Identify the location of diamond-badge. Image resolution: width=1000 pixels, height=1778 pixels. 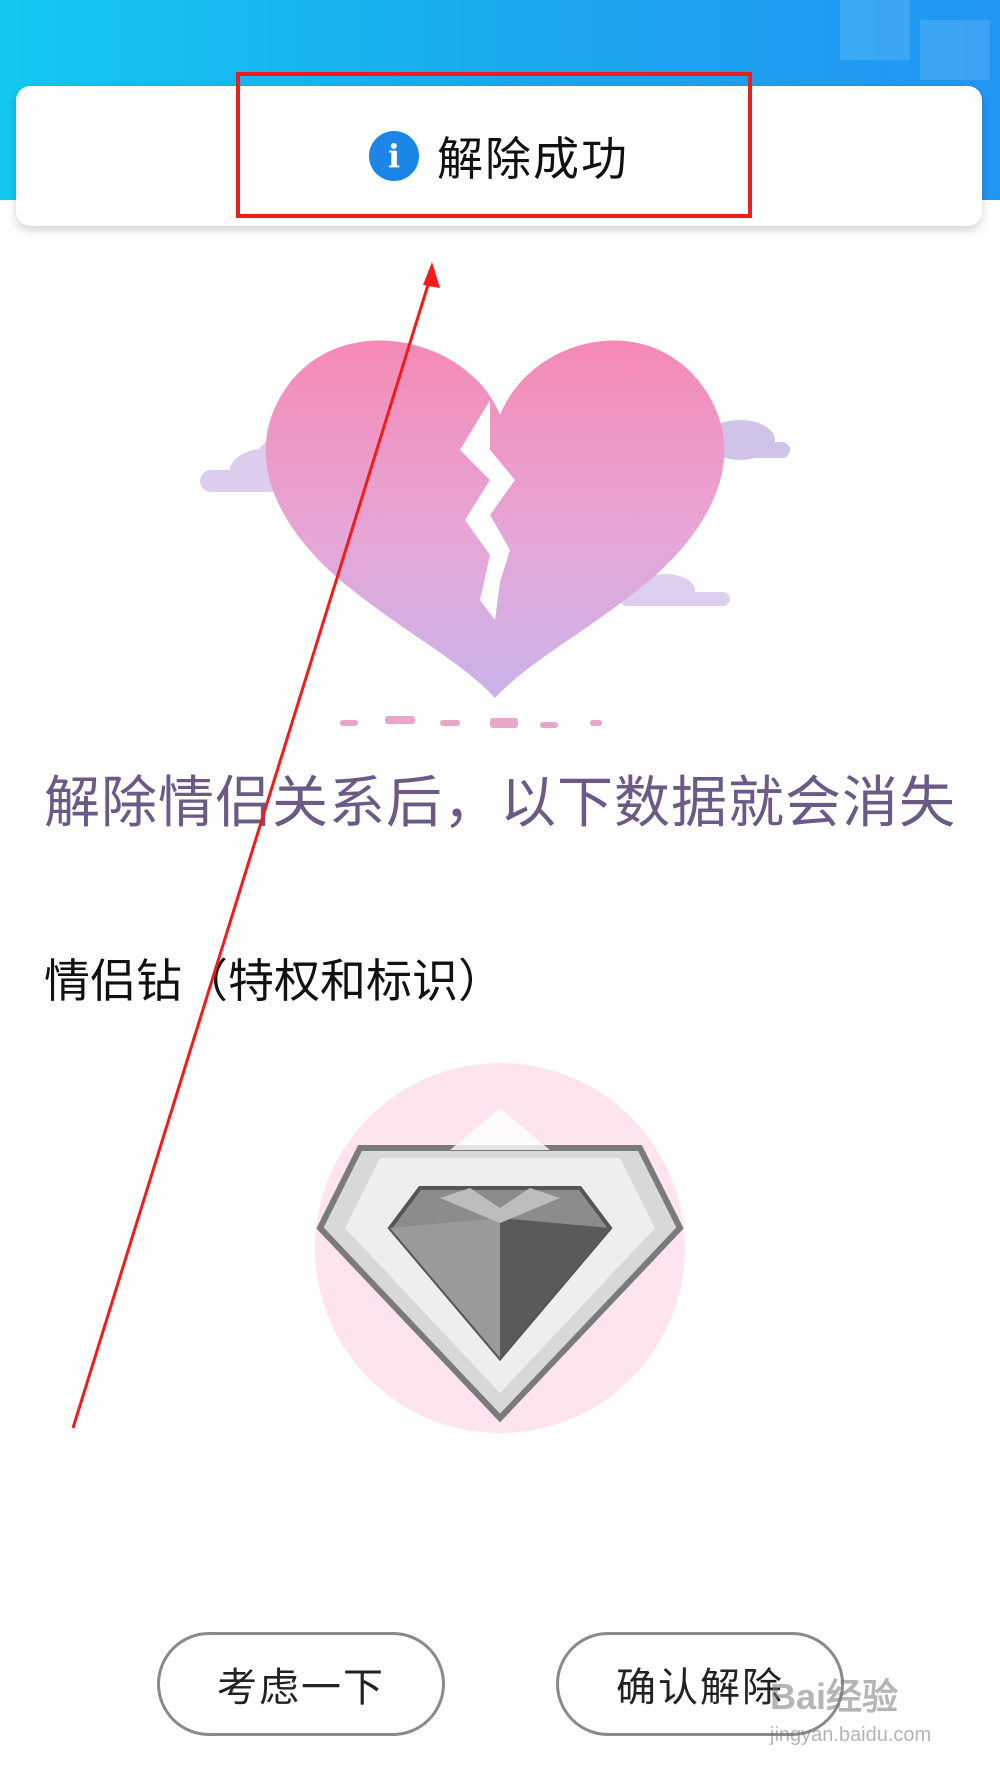
(500, 1248).